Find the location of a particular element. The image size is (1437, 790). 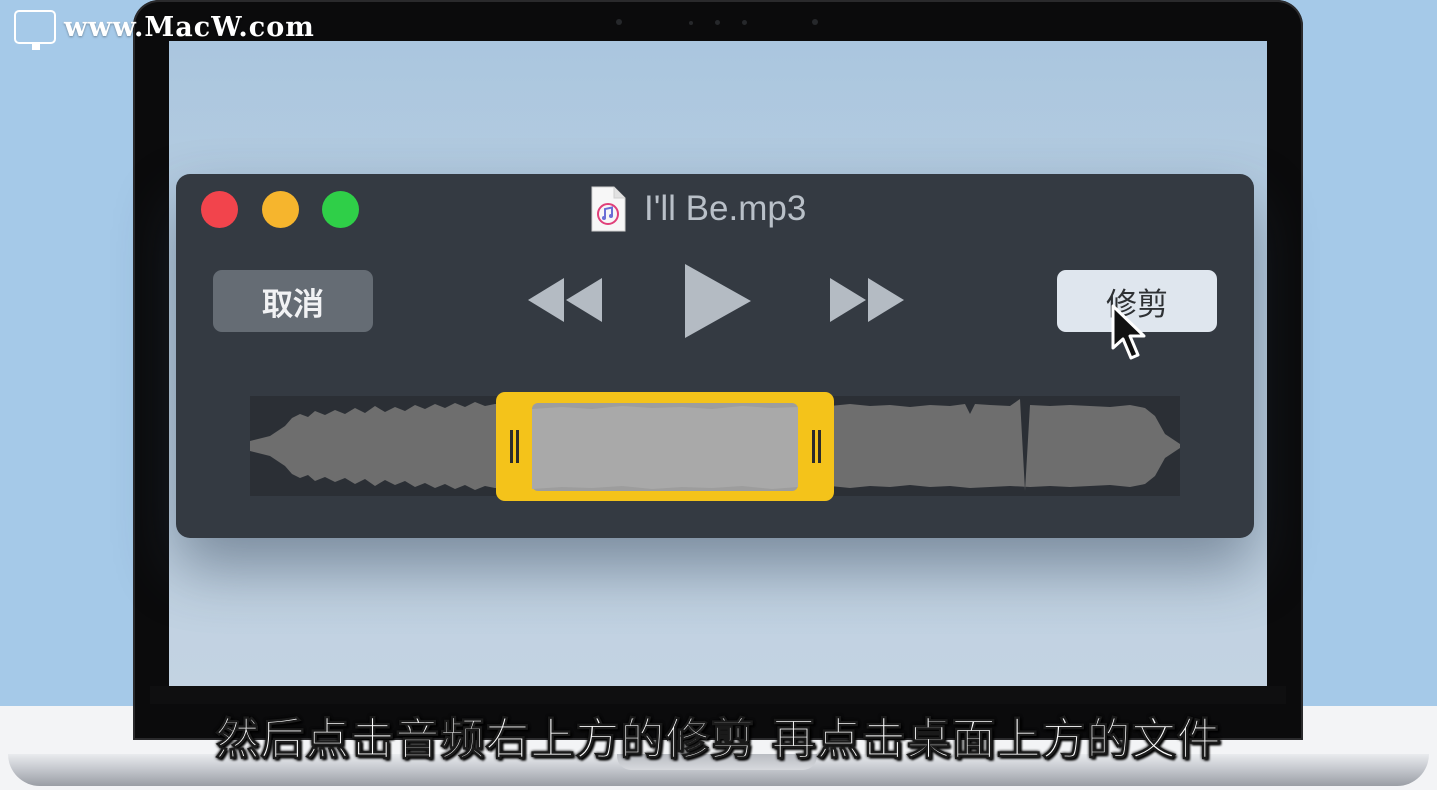

watermark-monitor-icon is located at coordinates (35, 30).